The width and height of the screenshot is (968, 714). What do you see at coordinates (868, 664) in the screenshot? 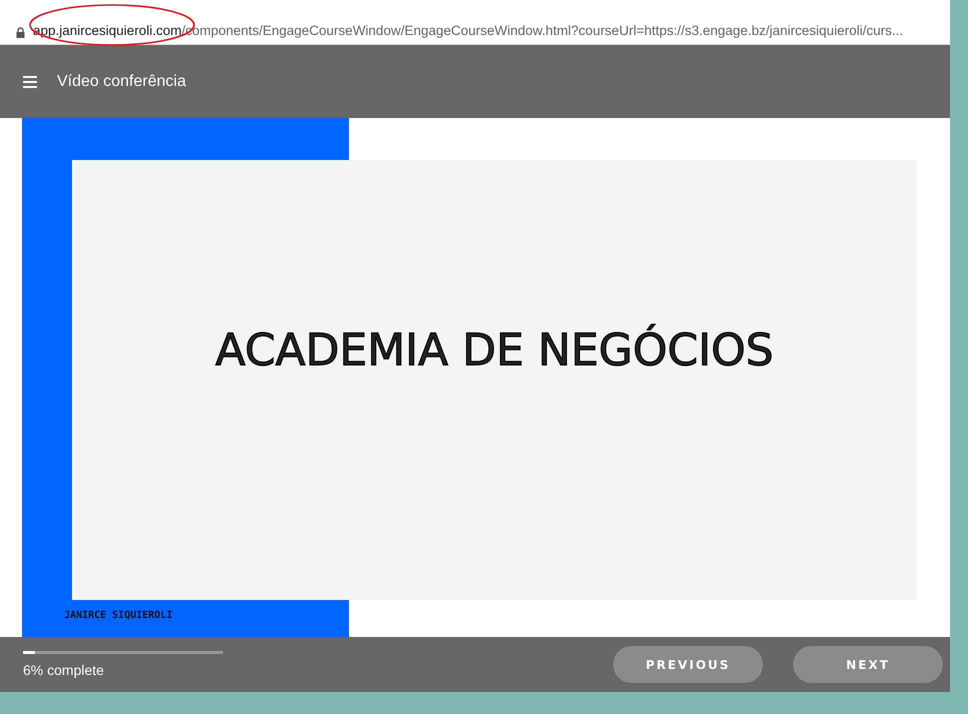
I see `next-button: NEXT` at bounding box center [868, 664].